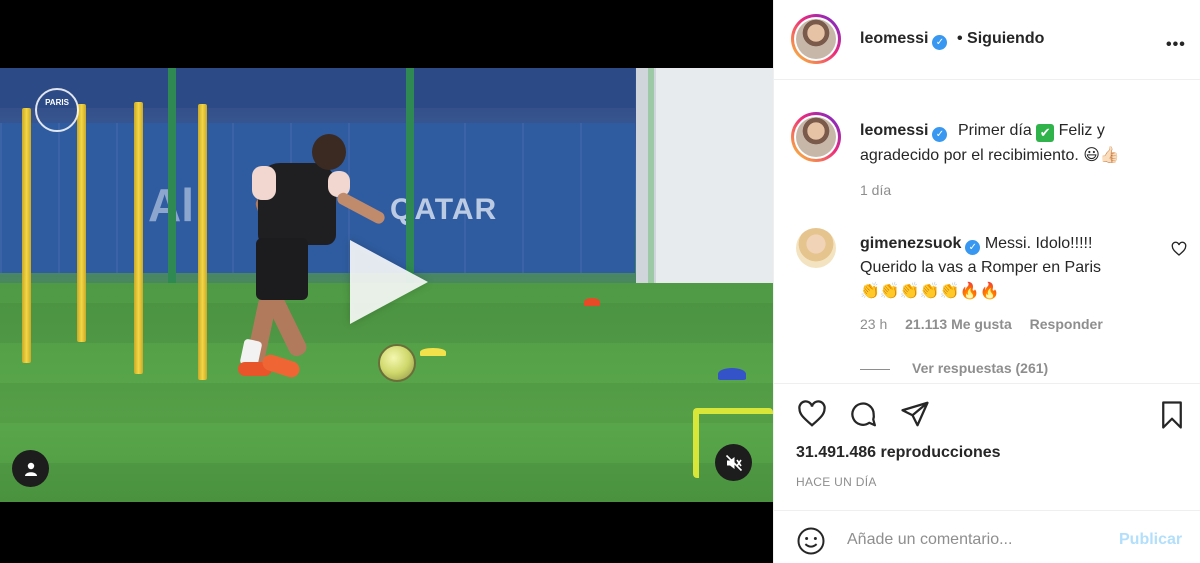  Describe the element at coordinates (57, 102) in the screenshot. I see `club-logo-text: PARIS` at that location.